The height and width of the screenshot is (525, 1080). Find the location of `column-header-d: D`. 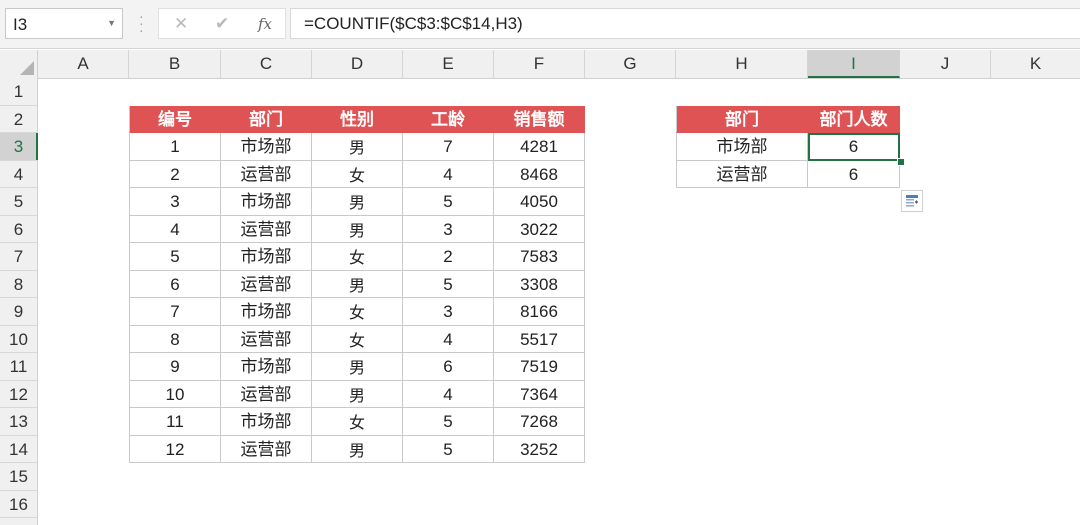

column-header-d: D is located at coordinates (357, 64).